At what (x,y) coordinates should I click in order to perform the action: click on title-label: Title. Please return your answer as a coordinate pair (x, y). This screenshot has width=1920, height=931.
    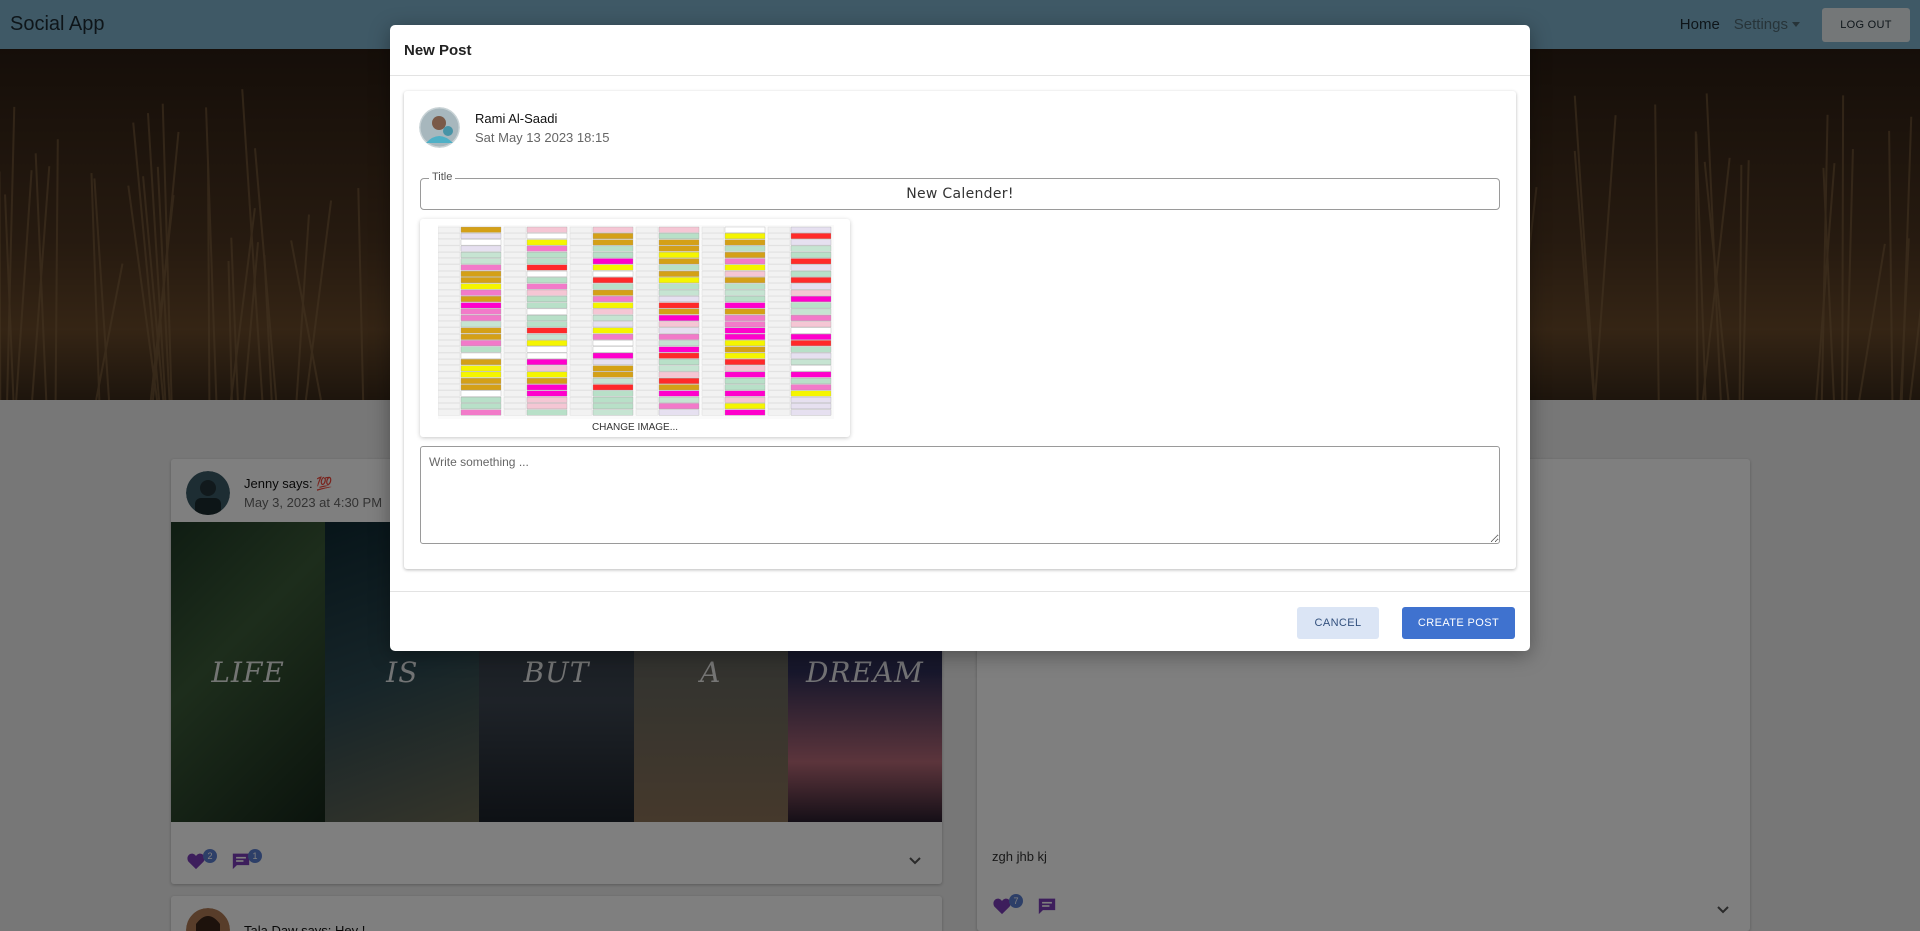
    Looking at the image, I should click on (442, 177).